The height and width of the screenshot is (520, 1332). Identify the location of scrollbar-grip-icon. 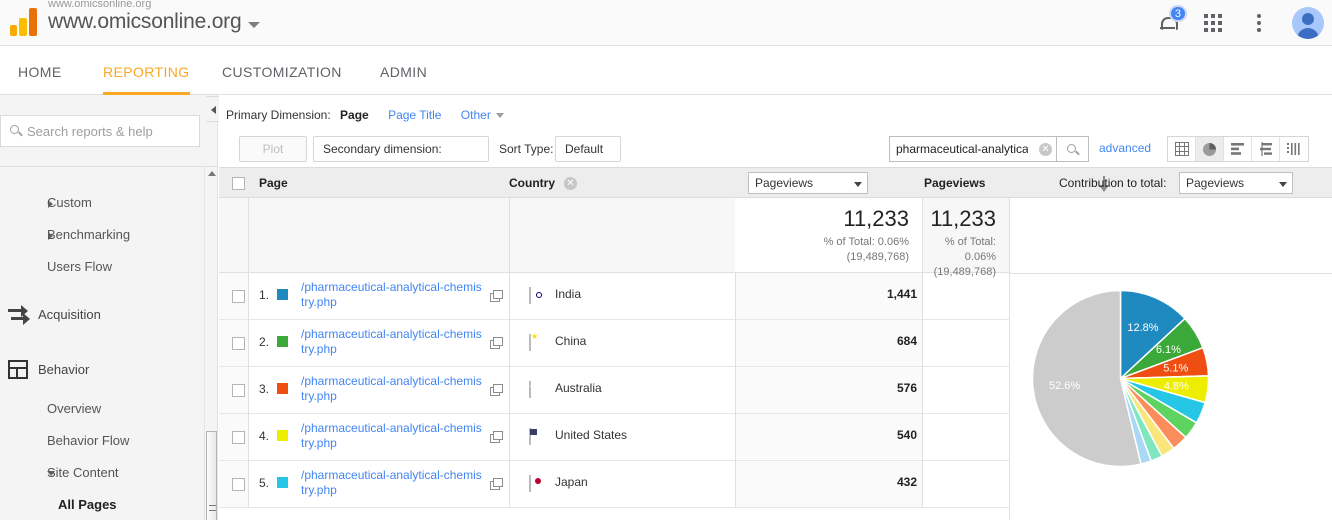
(212, 508).